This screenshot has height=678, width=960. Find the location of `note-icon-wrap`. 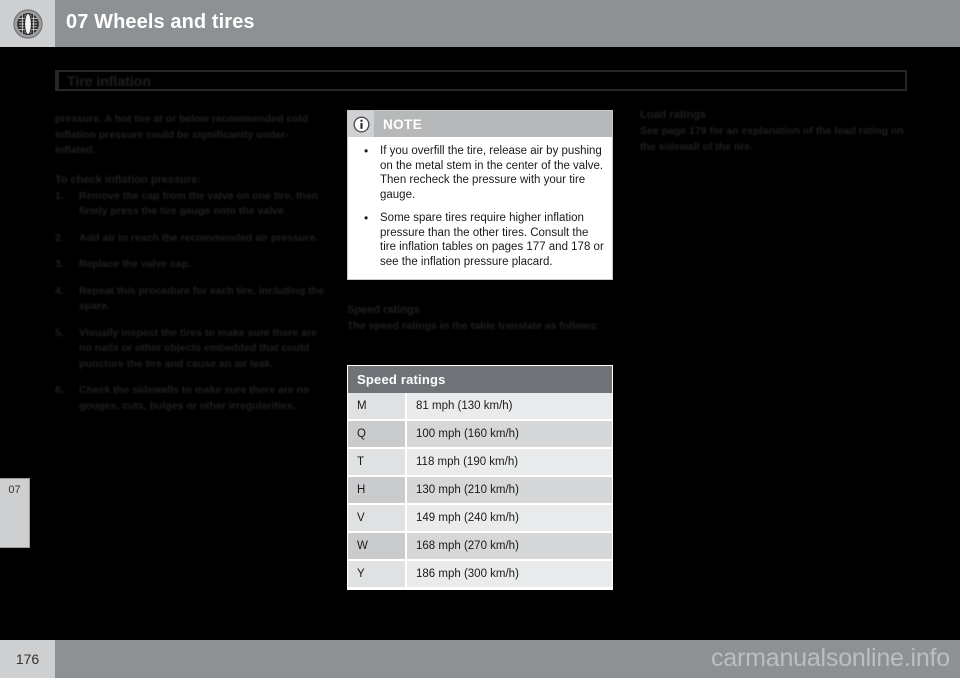

note-icon-wrap is located at coordinates (361, 124).